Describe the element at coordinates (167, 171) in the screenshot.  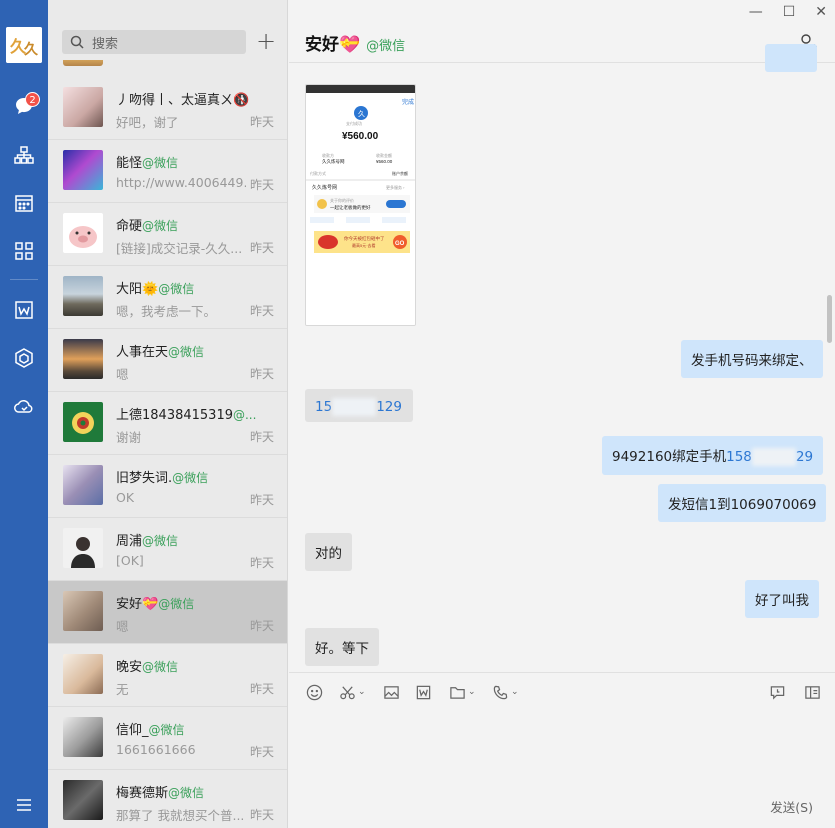
I see `contact-row: 能怪@微信 http://www.4006449... 昨天` at that location.